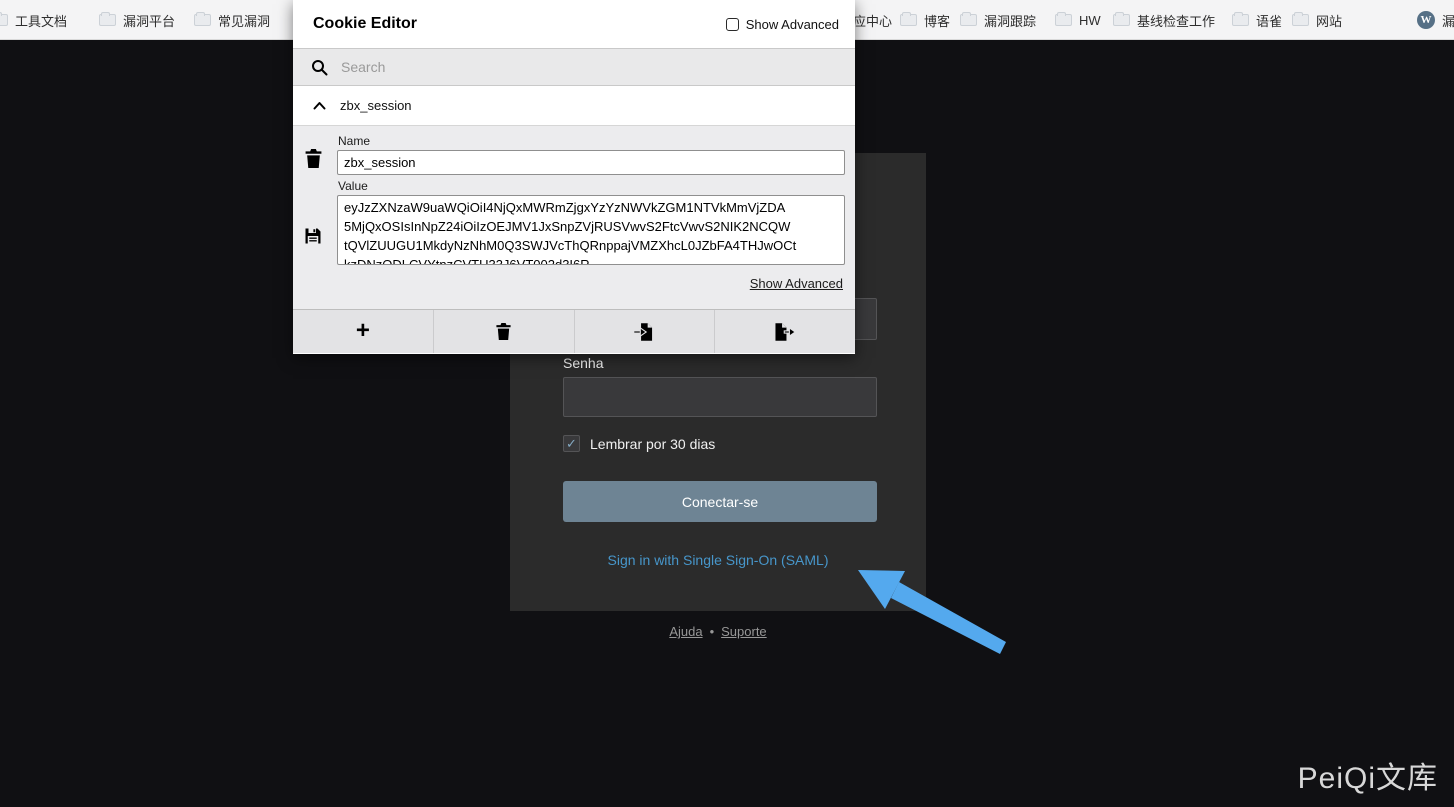 This screenshot has height=807, width=1454. Describe the element at coordinates (1435, 20) in the screenshot. I see `bookmark-item: W 漏` at that location.